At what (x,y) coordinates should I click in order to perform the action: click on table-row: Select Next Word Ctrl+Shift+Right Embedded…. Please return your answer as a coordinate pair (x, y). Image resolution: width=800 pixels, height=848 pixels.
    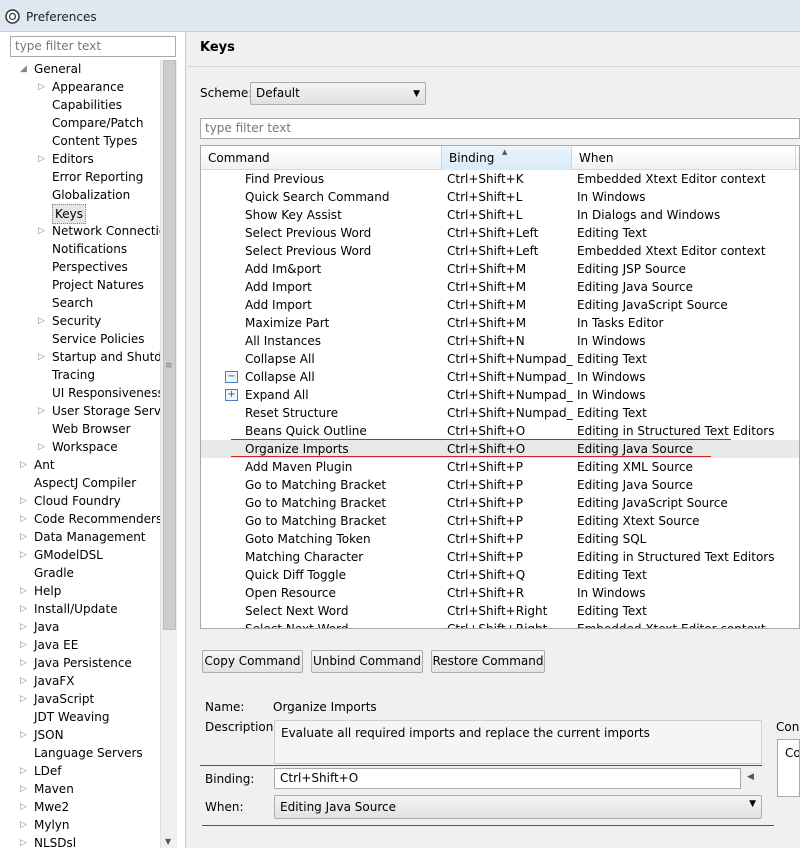
    Looking at the image, I should click on (500, 624).